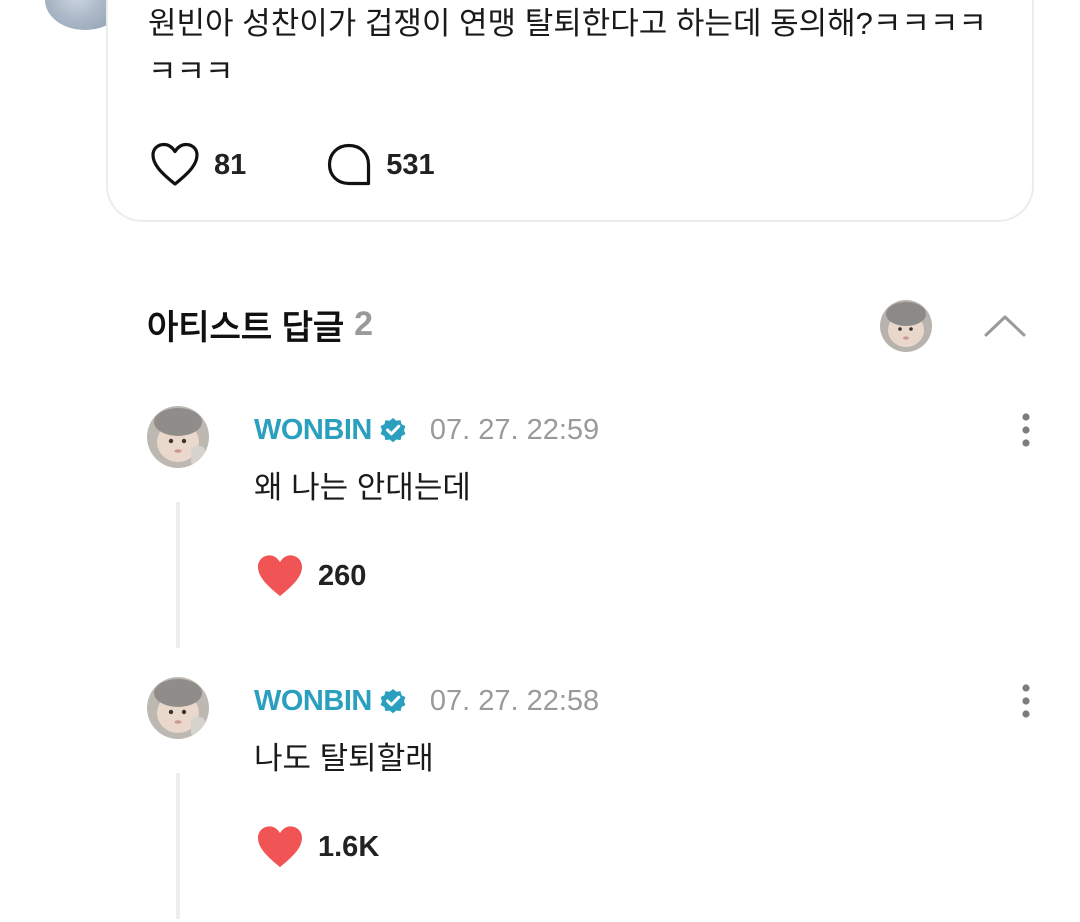  What do you see at coordinates (175, 164) in the screenshot?
I see `heart-outline-icon` at bounding box center [175, 164].